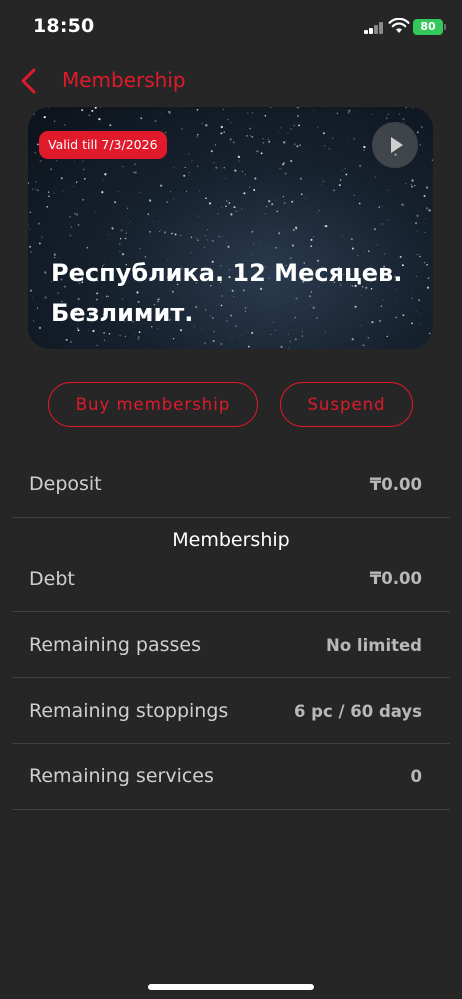 This screenshot has height=999, width=462. I want to click on remaining-passes-label: Remaining passes, so click(115, 645).